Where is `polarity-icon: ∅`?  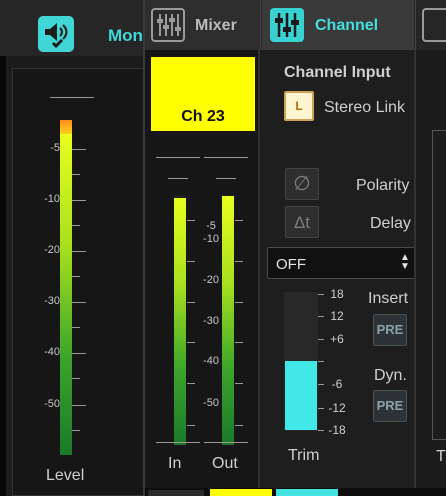 polarity-icon: ∅ is located at coordinates (302, 184).